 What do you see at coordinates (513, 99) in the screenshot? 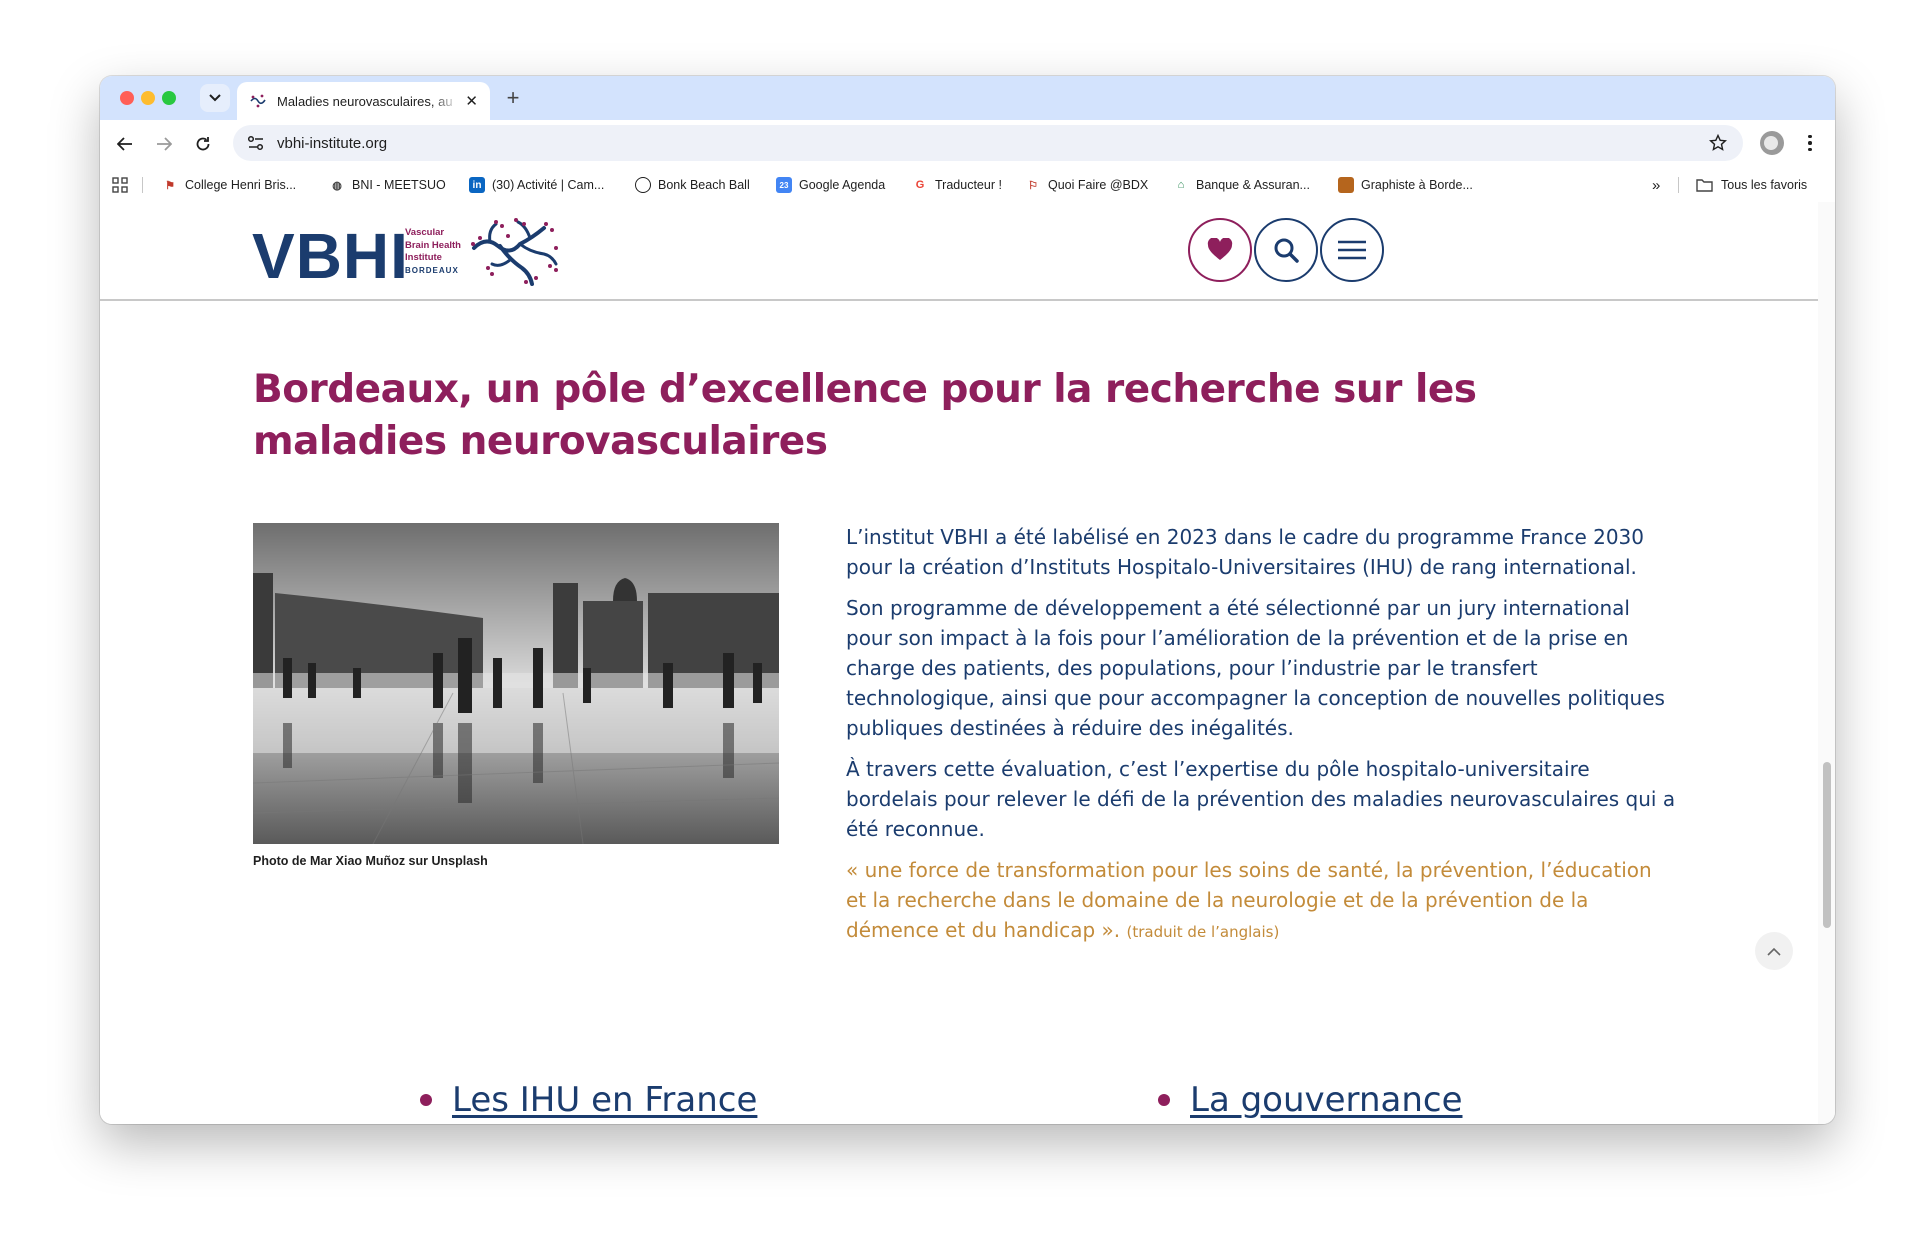
I see `new-tab-button: +` at bounding box center [513, 99].